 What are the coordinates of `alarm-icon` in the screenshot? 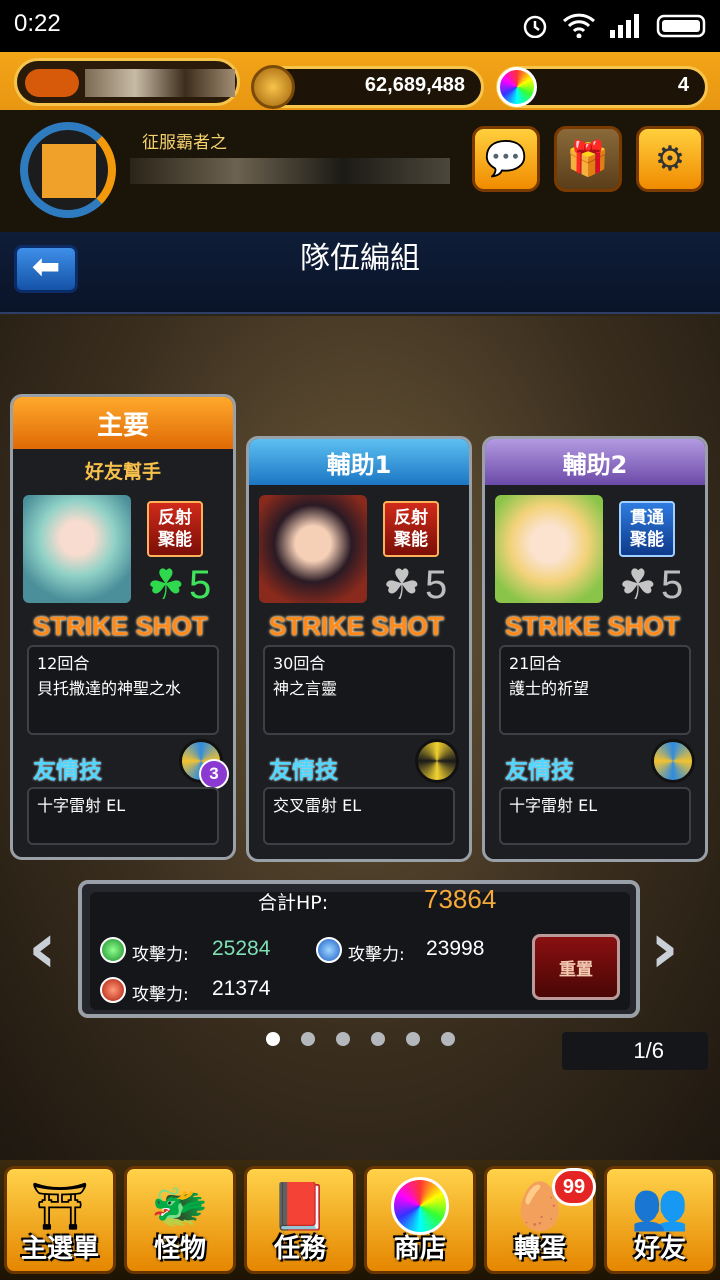 It's located at (535, 26).